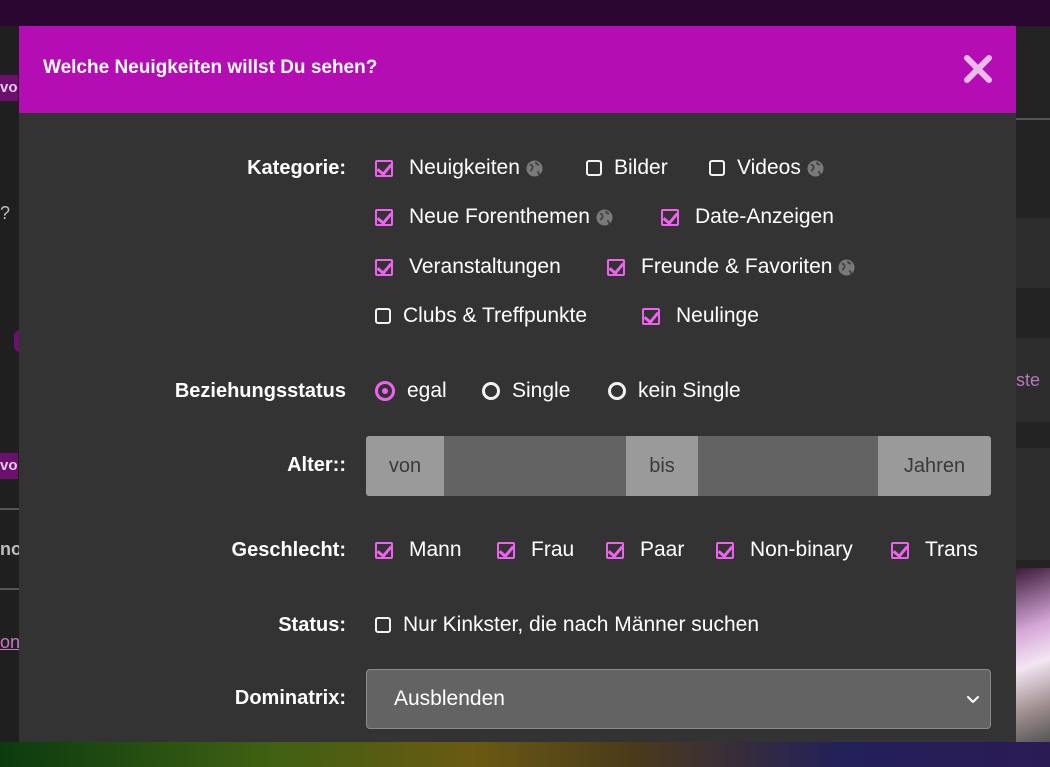  I want to click on status-label: Status:, so click(312, 625).